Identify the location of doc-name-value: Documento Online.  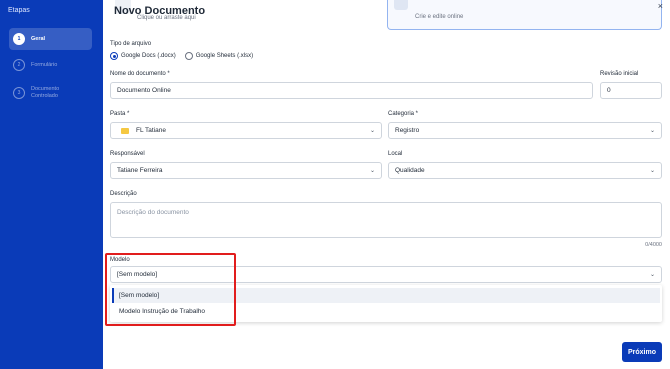
(144, 90).